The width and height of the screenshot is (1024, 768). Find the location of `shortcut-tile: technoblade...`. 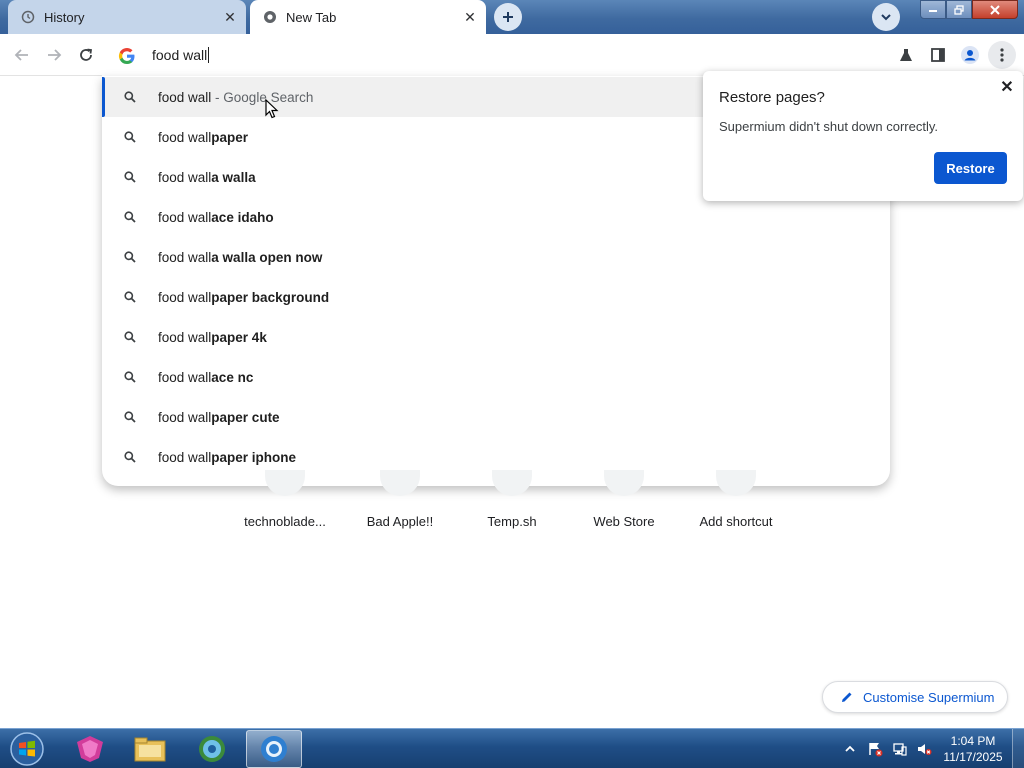

shortcut-tile: technoblade... is located at coordinates (285, 505).